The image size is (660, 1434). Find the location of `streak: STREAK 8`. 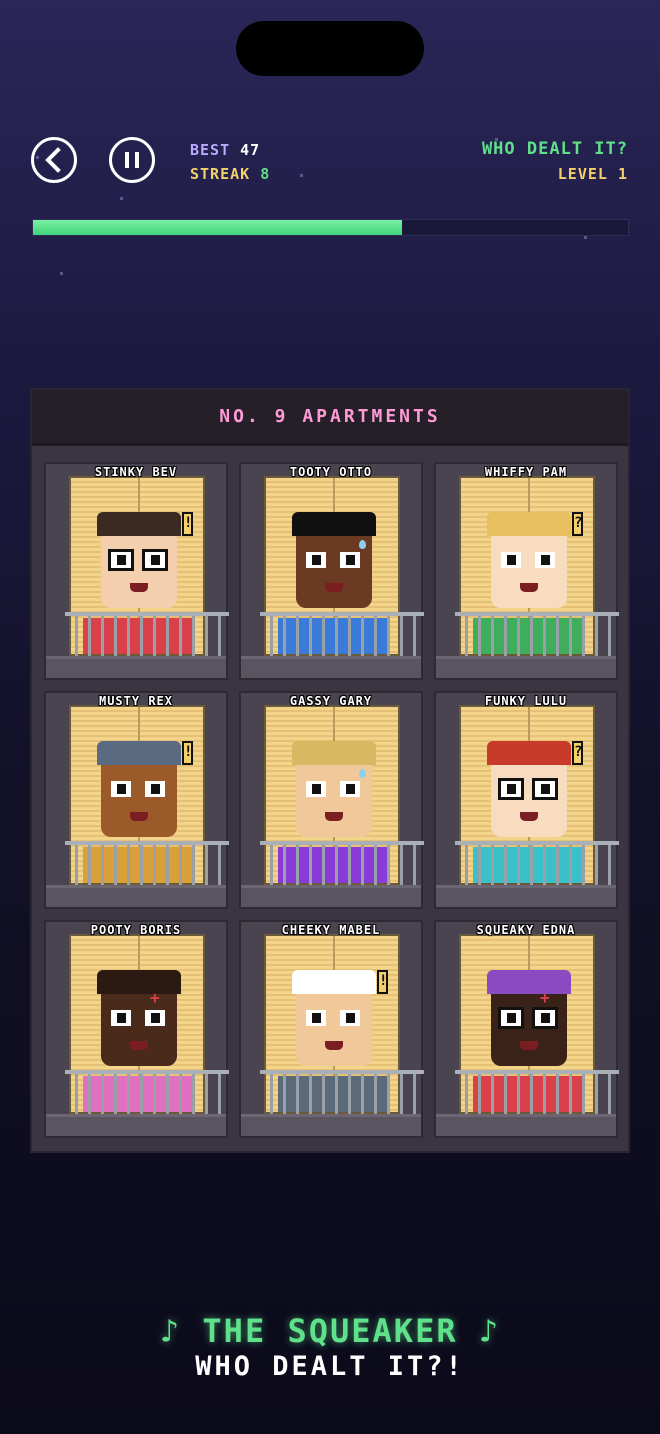

streak: STREAK 8 is located at coordinates (230, 174).